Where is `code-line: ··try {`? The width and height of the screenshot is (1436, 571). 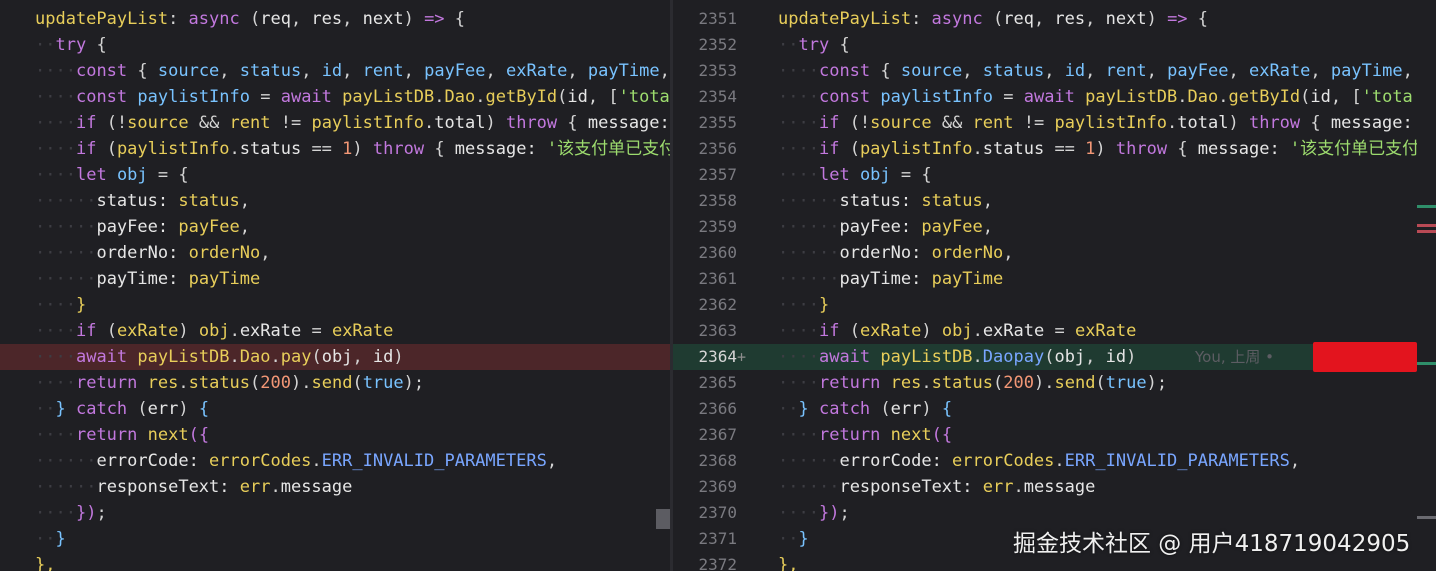
code-line: ··try { is located at coordinates (335, 45).